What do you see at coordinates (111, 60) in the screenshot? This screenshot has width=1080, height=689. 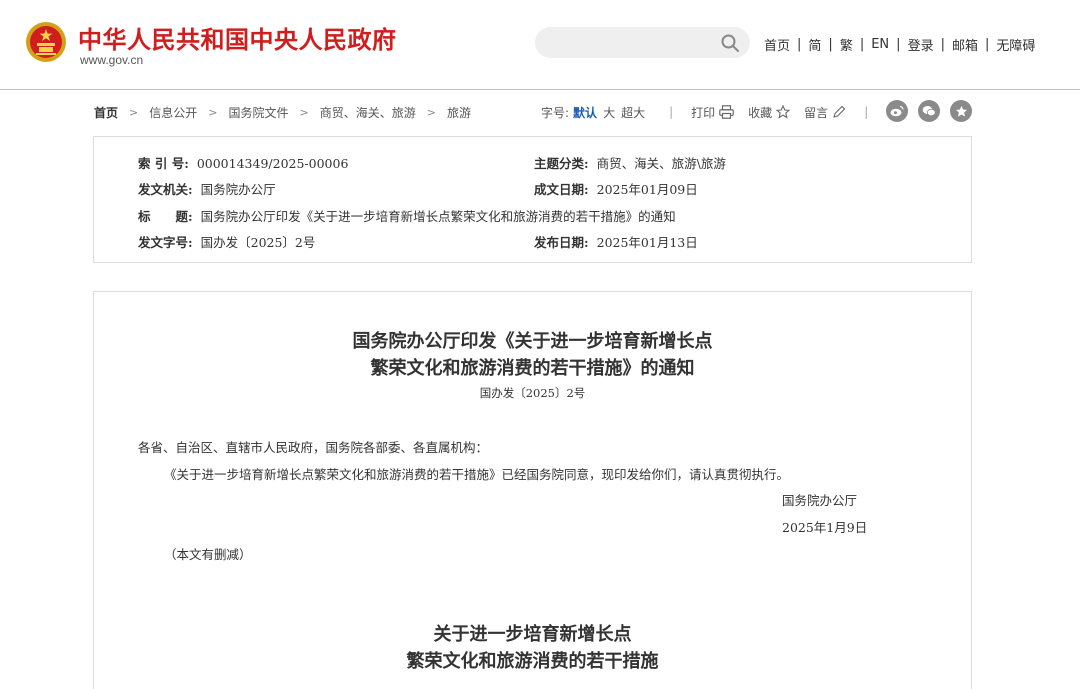 I see `site-url: www.gov.cn` at bounding box center [111, 60].